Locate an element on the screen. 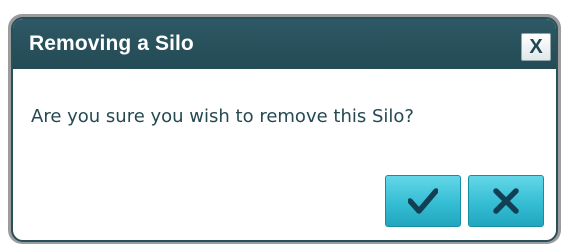 This screenshot has width=561, height=244. close-icon: X is located at coordinates (536, 47).